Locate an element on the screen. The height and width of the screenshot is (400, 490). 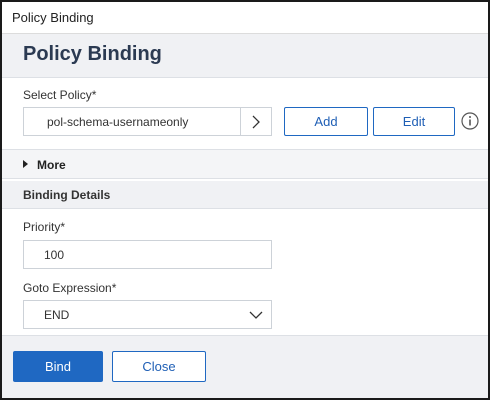
bind-button: Bind is located at coordinates (58, 366).